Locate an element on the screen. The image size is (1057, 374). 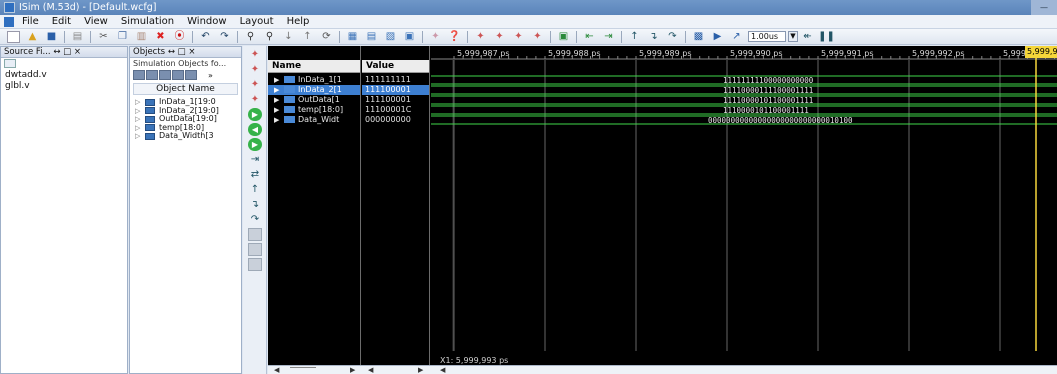
signal-row: ▶ InData_2[1 is located at coordinates (314, 90).